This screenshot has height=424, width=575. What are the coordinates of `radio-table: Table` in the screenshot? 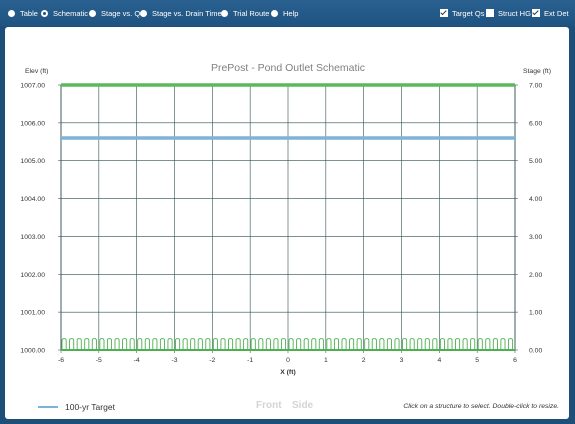 It's located at (23, 13).